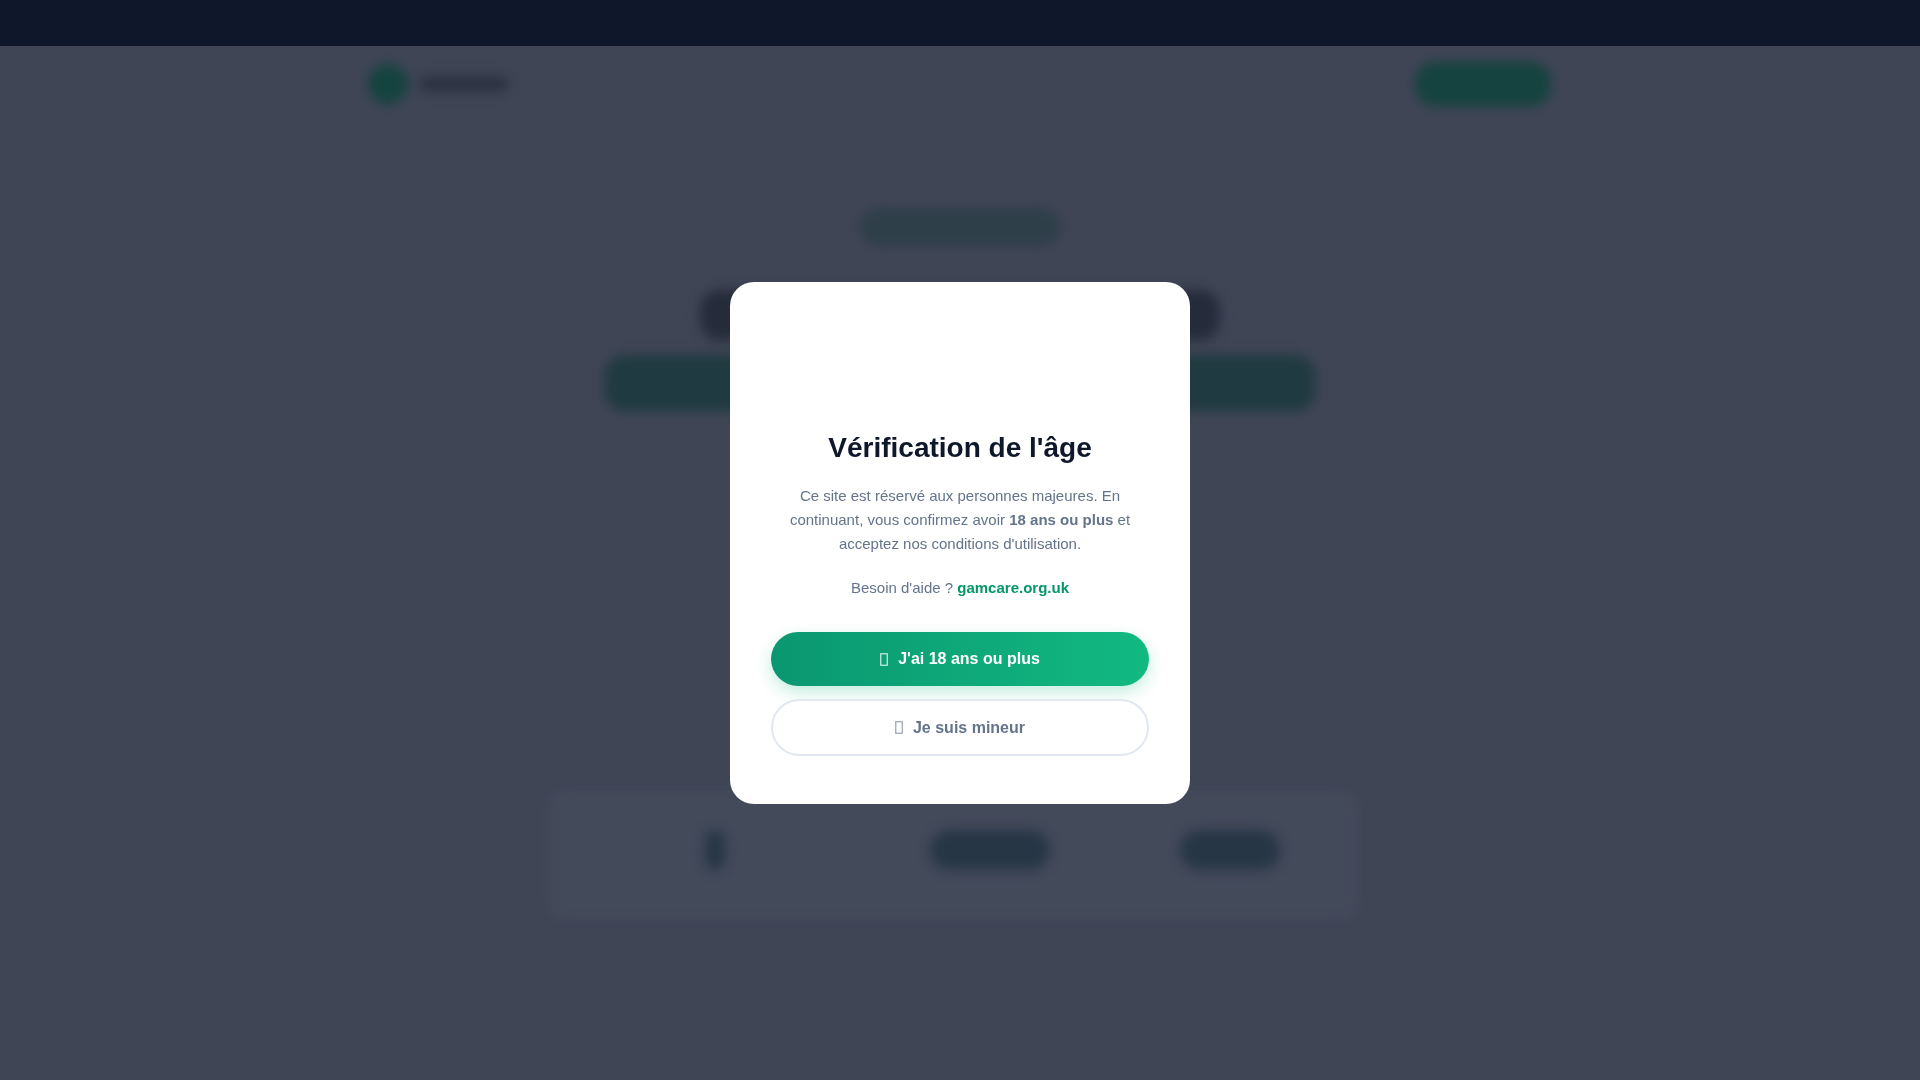  What do you see at coordinates (902, 587) in the screenshot?
I see `help-label: Besoin d'aide ?` at bounding box center [902, 587].